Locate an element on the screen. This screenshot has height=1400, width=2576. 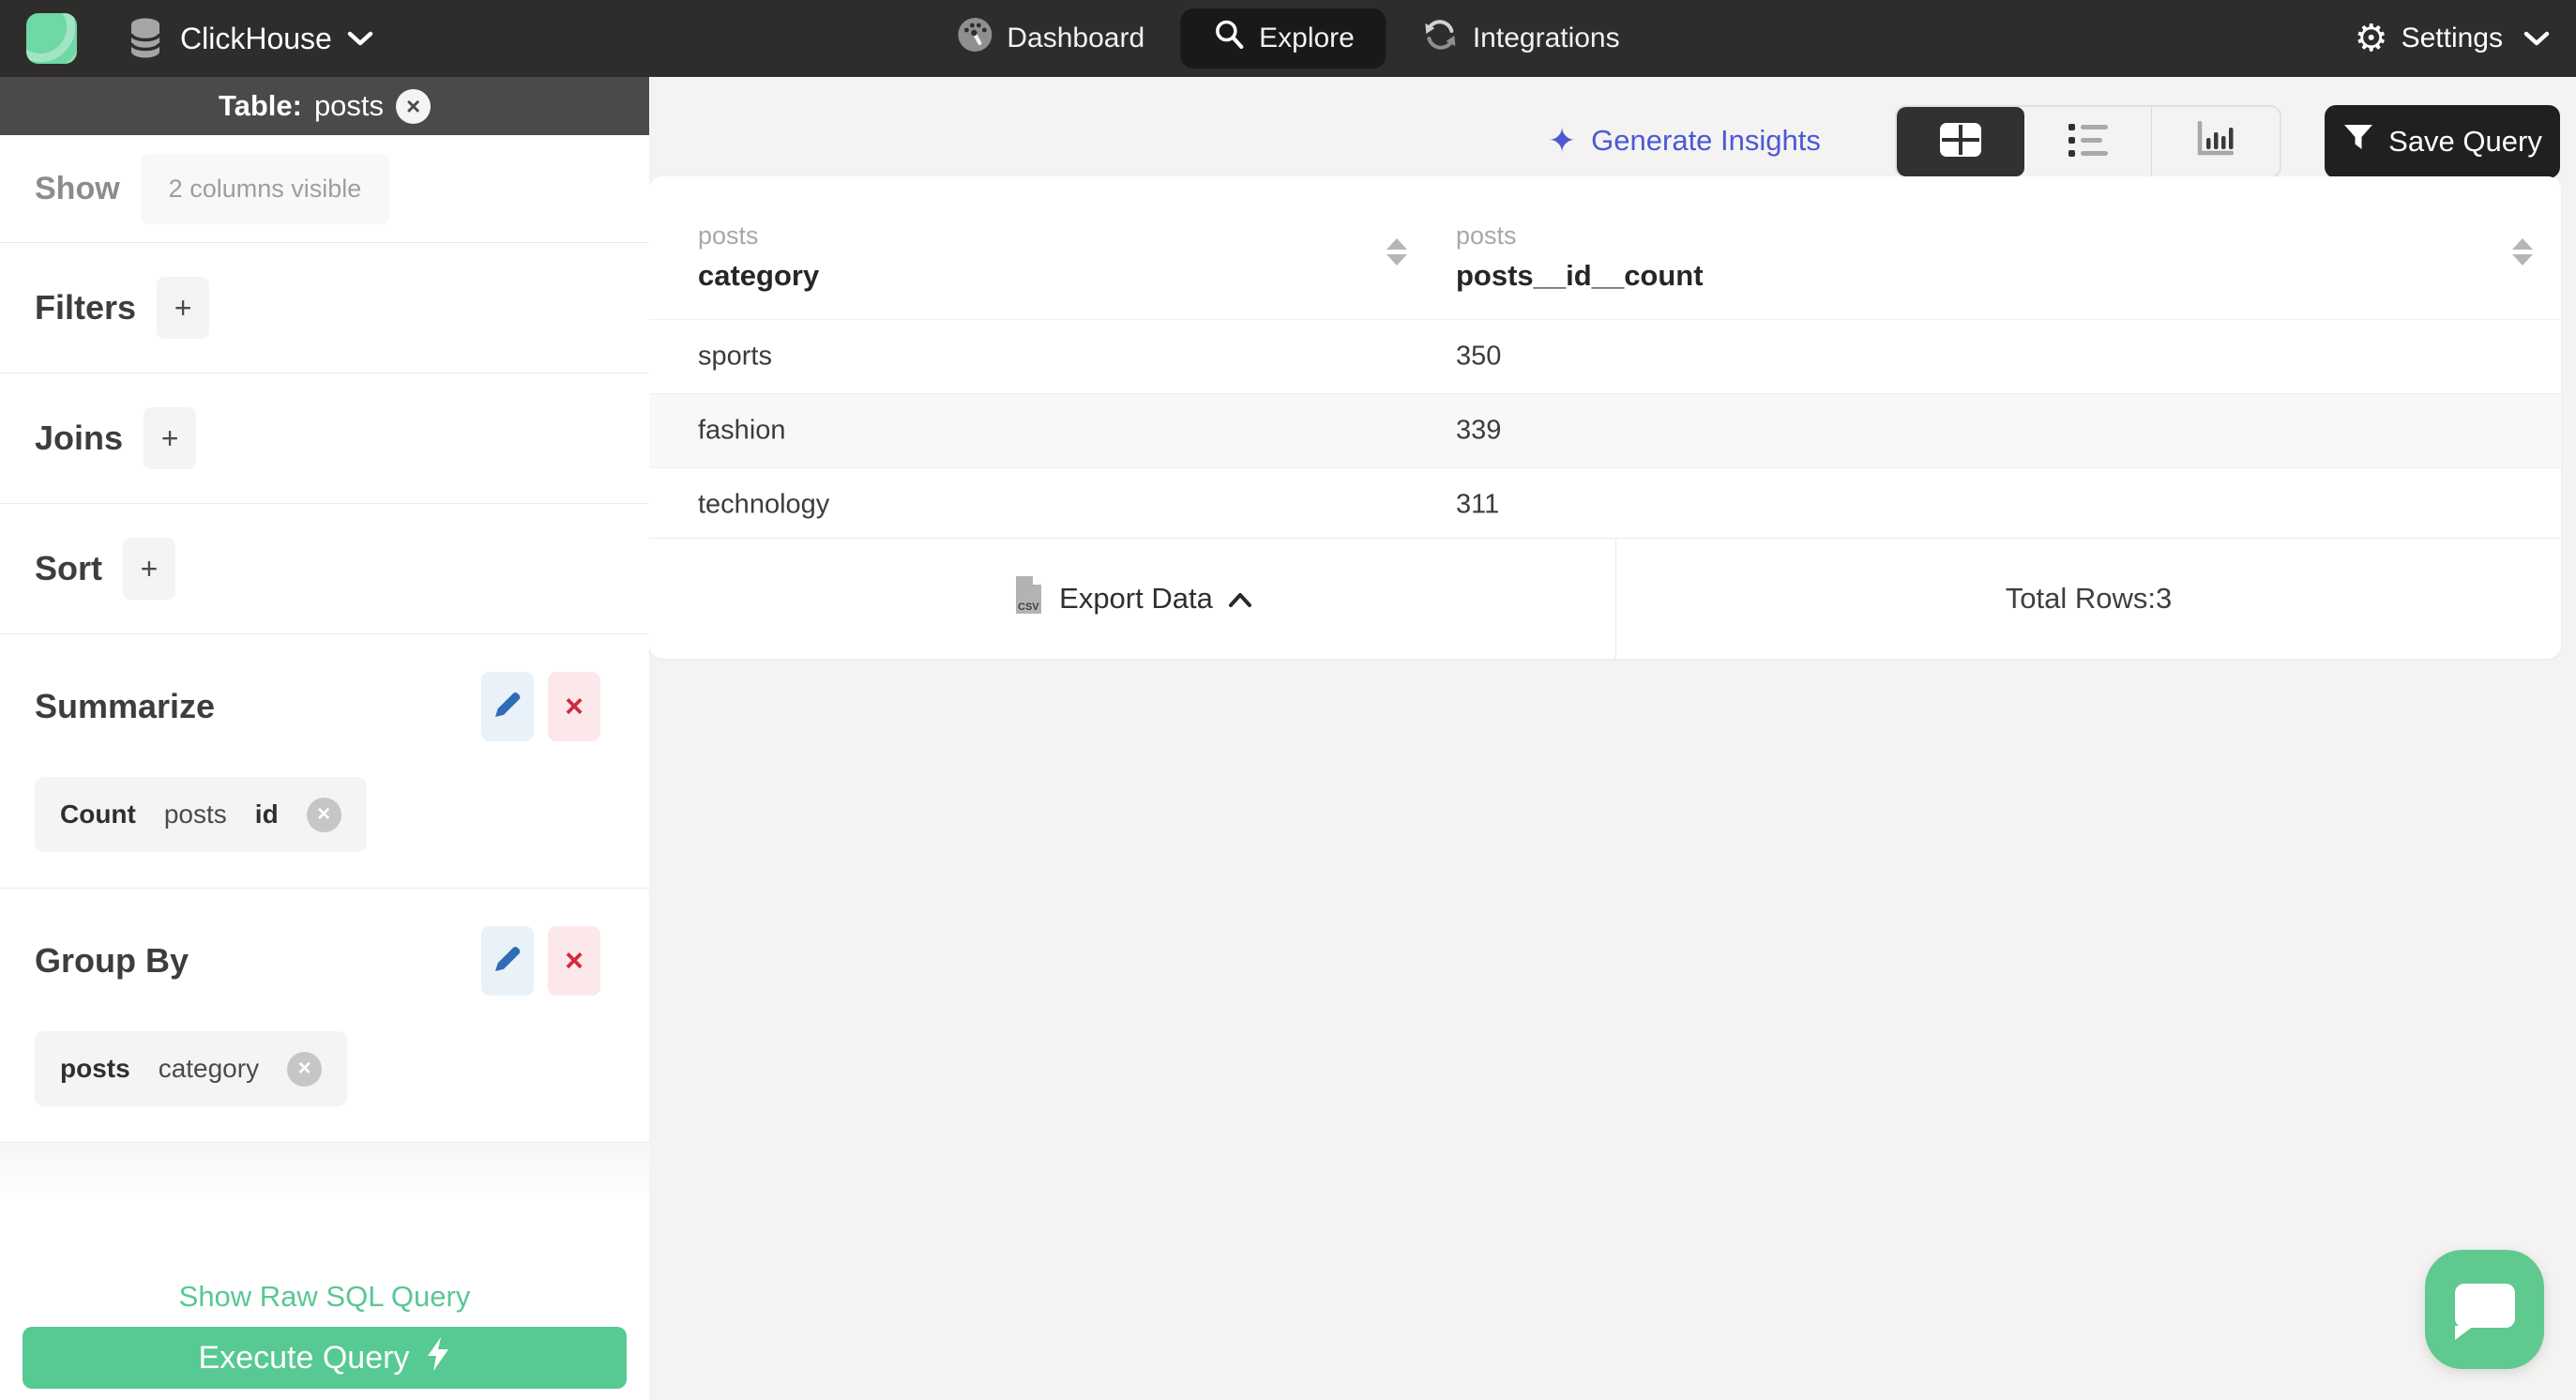
column-name: category is located at coordinates (759, 275).